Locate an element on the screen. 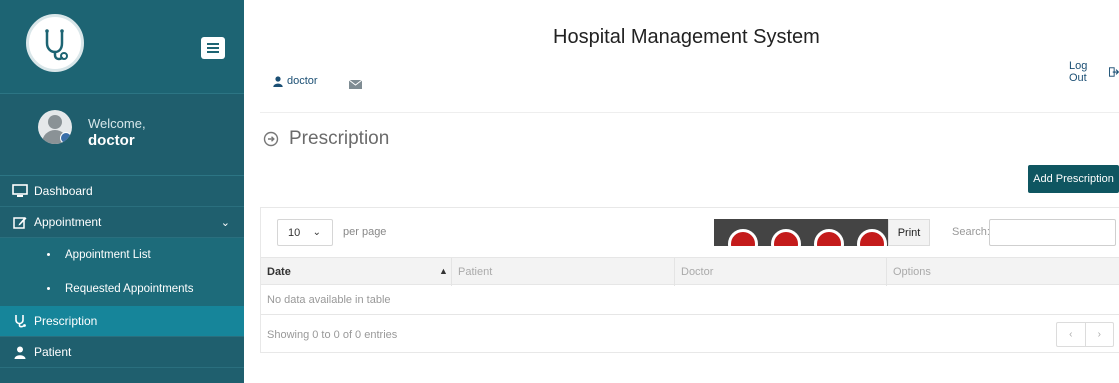  logout-link: Log Out is located at coordinates (1094, 72).